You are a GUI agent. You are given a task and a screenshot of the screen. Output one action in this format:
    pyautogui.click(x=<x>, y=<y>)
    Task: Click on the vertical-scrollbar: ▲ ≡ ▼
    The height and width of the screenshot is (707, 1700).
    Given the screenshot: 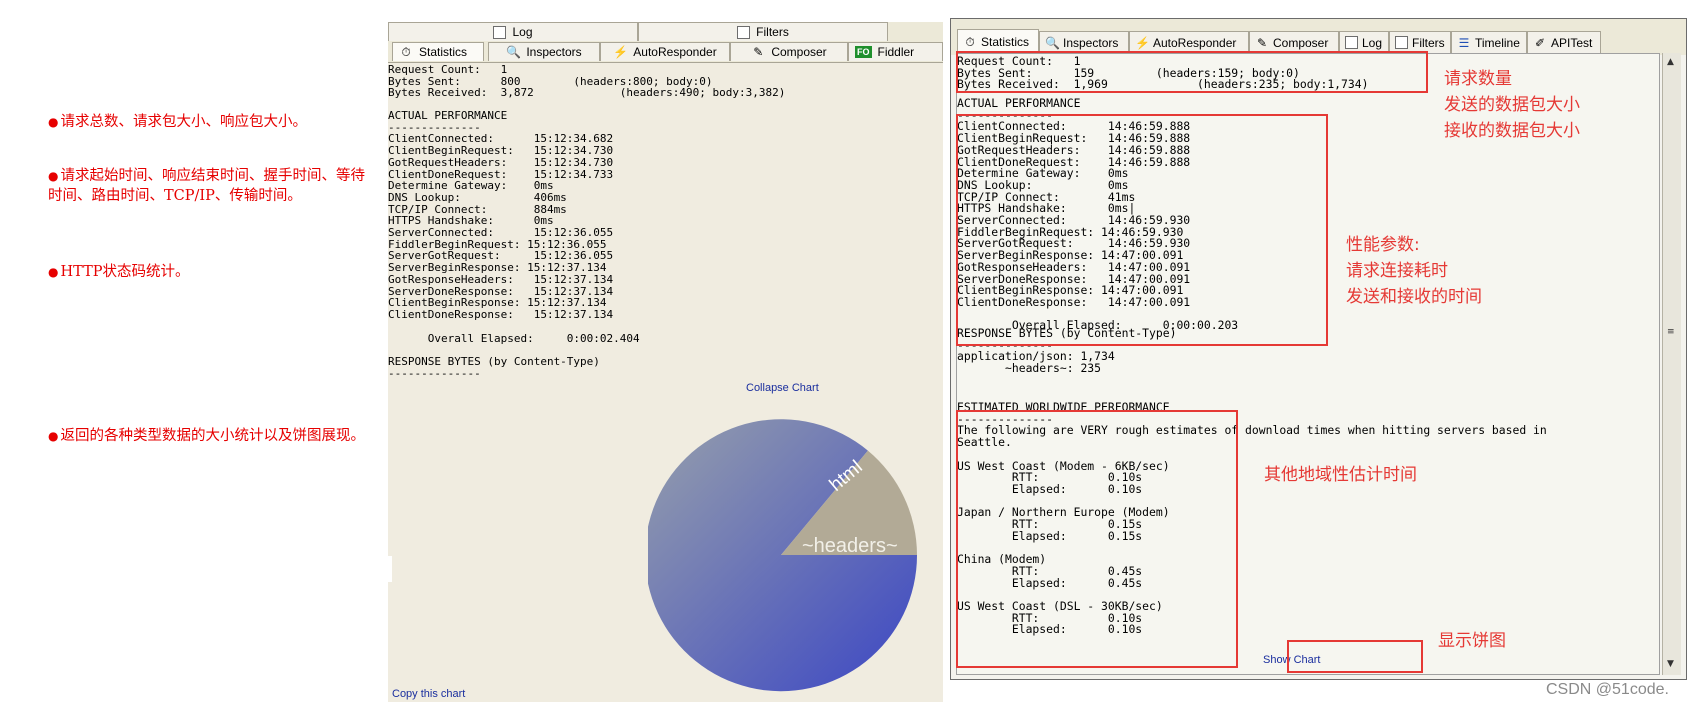 What is the action you would take?
    pyautogui.click(x=1671, y=364)
    